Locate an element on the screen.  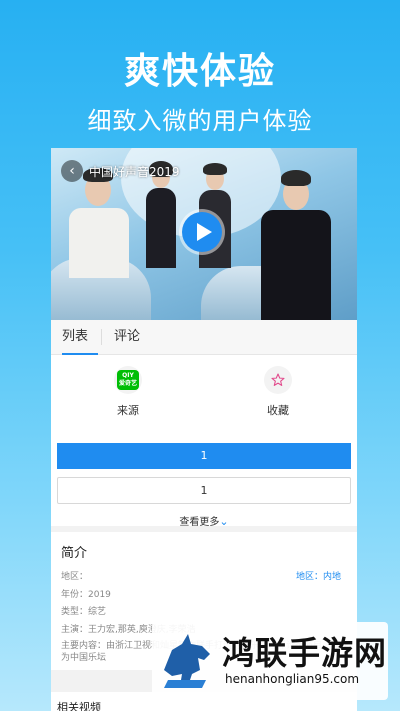
iqiyi-logo: QIY 爱奇艺 is located at coordinates (128, 380).